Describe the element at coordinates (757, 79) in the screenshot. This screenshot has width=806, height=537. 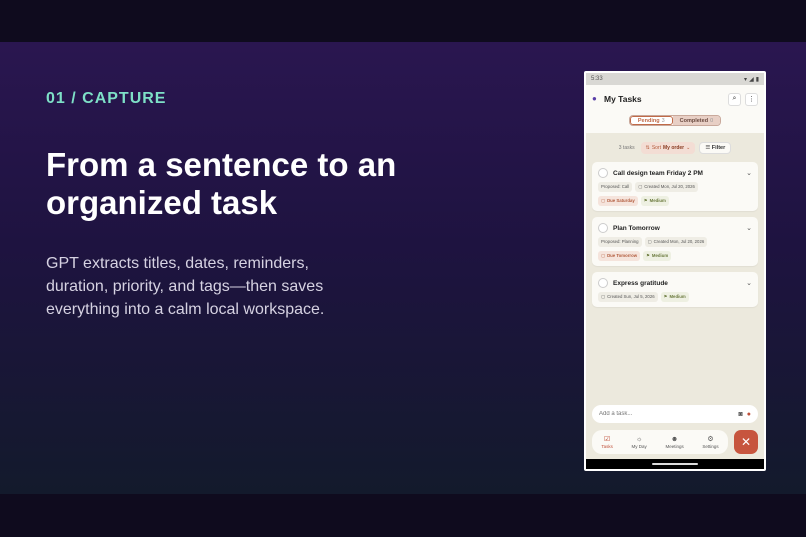
I see `battery-icon: ▮` at that location.